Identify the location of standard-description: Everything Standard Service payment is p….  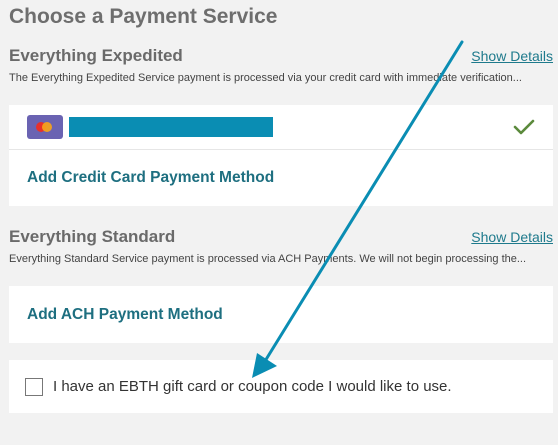
(268, 259).